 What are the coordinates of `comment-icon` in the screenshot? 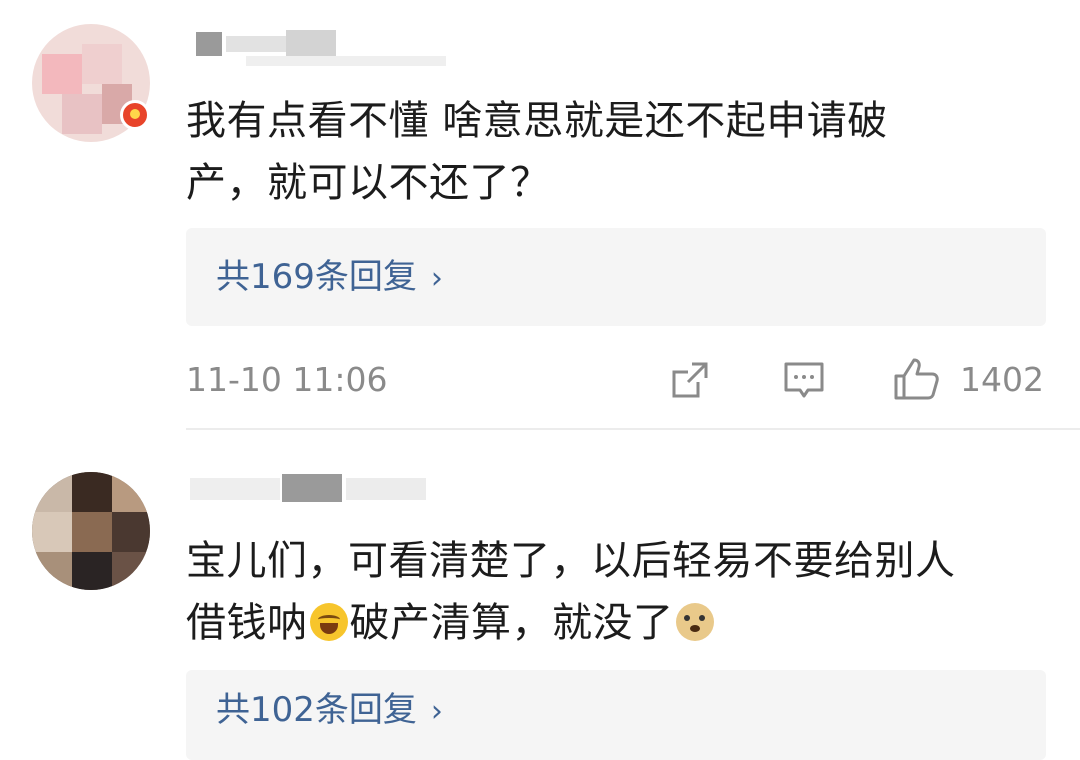 It's located at (804, 382).